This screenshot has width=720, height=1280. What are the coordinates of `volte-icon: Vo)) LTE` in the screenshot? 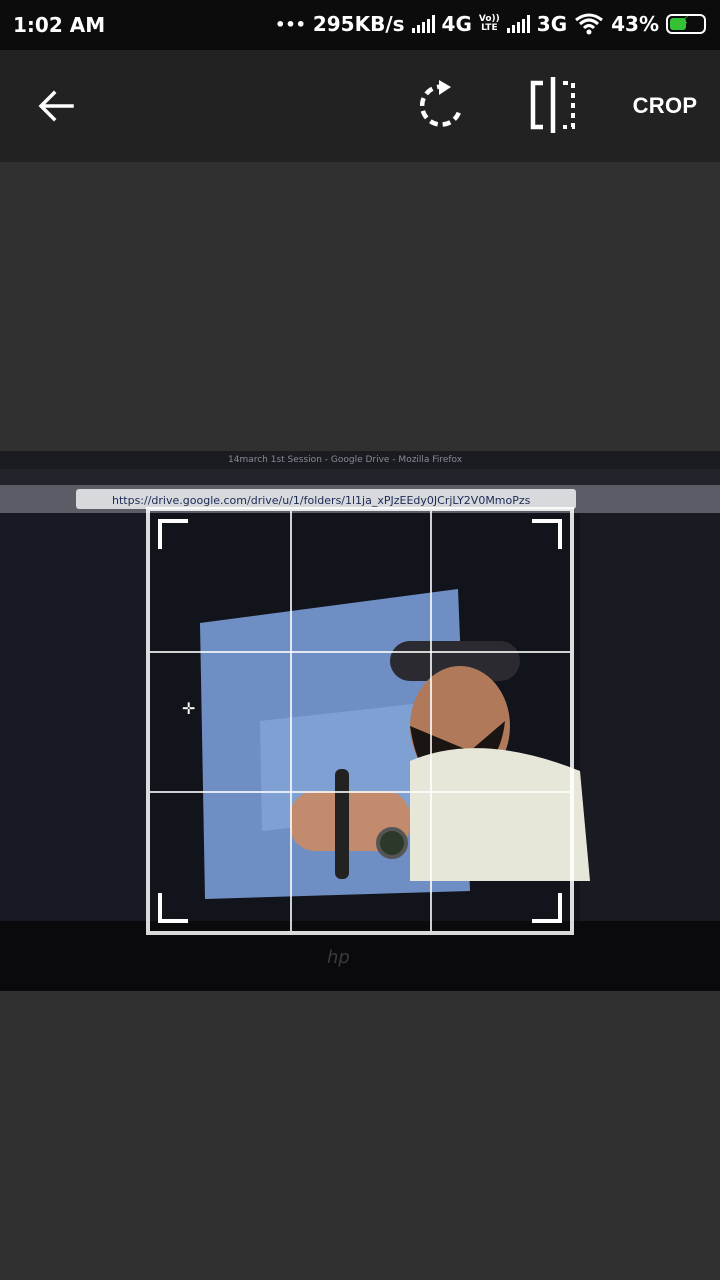 It's located at (489, 24).